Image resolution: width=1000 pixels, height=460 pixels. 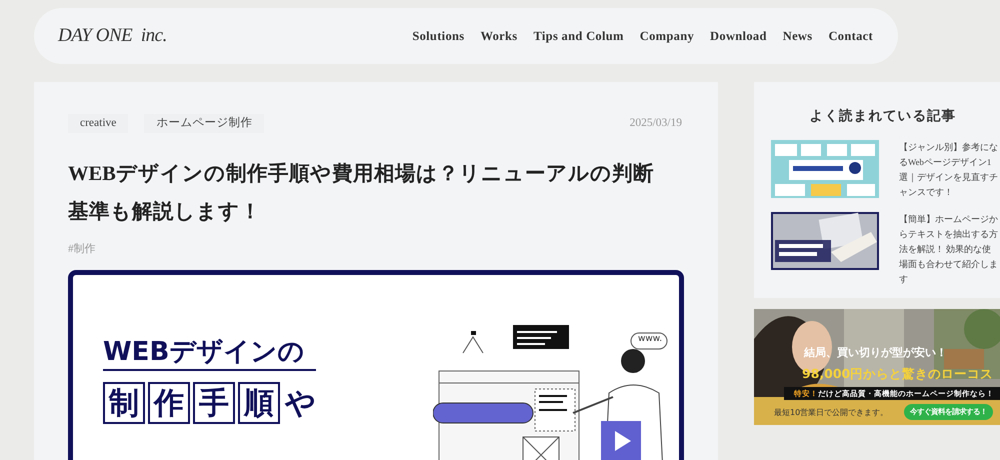 What do you see at coordinates (259, 403) in the screenshot?
I see `boxed-character: 順` at bounding box center [259, 403].